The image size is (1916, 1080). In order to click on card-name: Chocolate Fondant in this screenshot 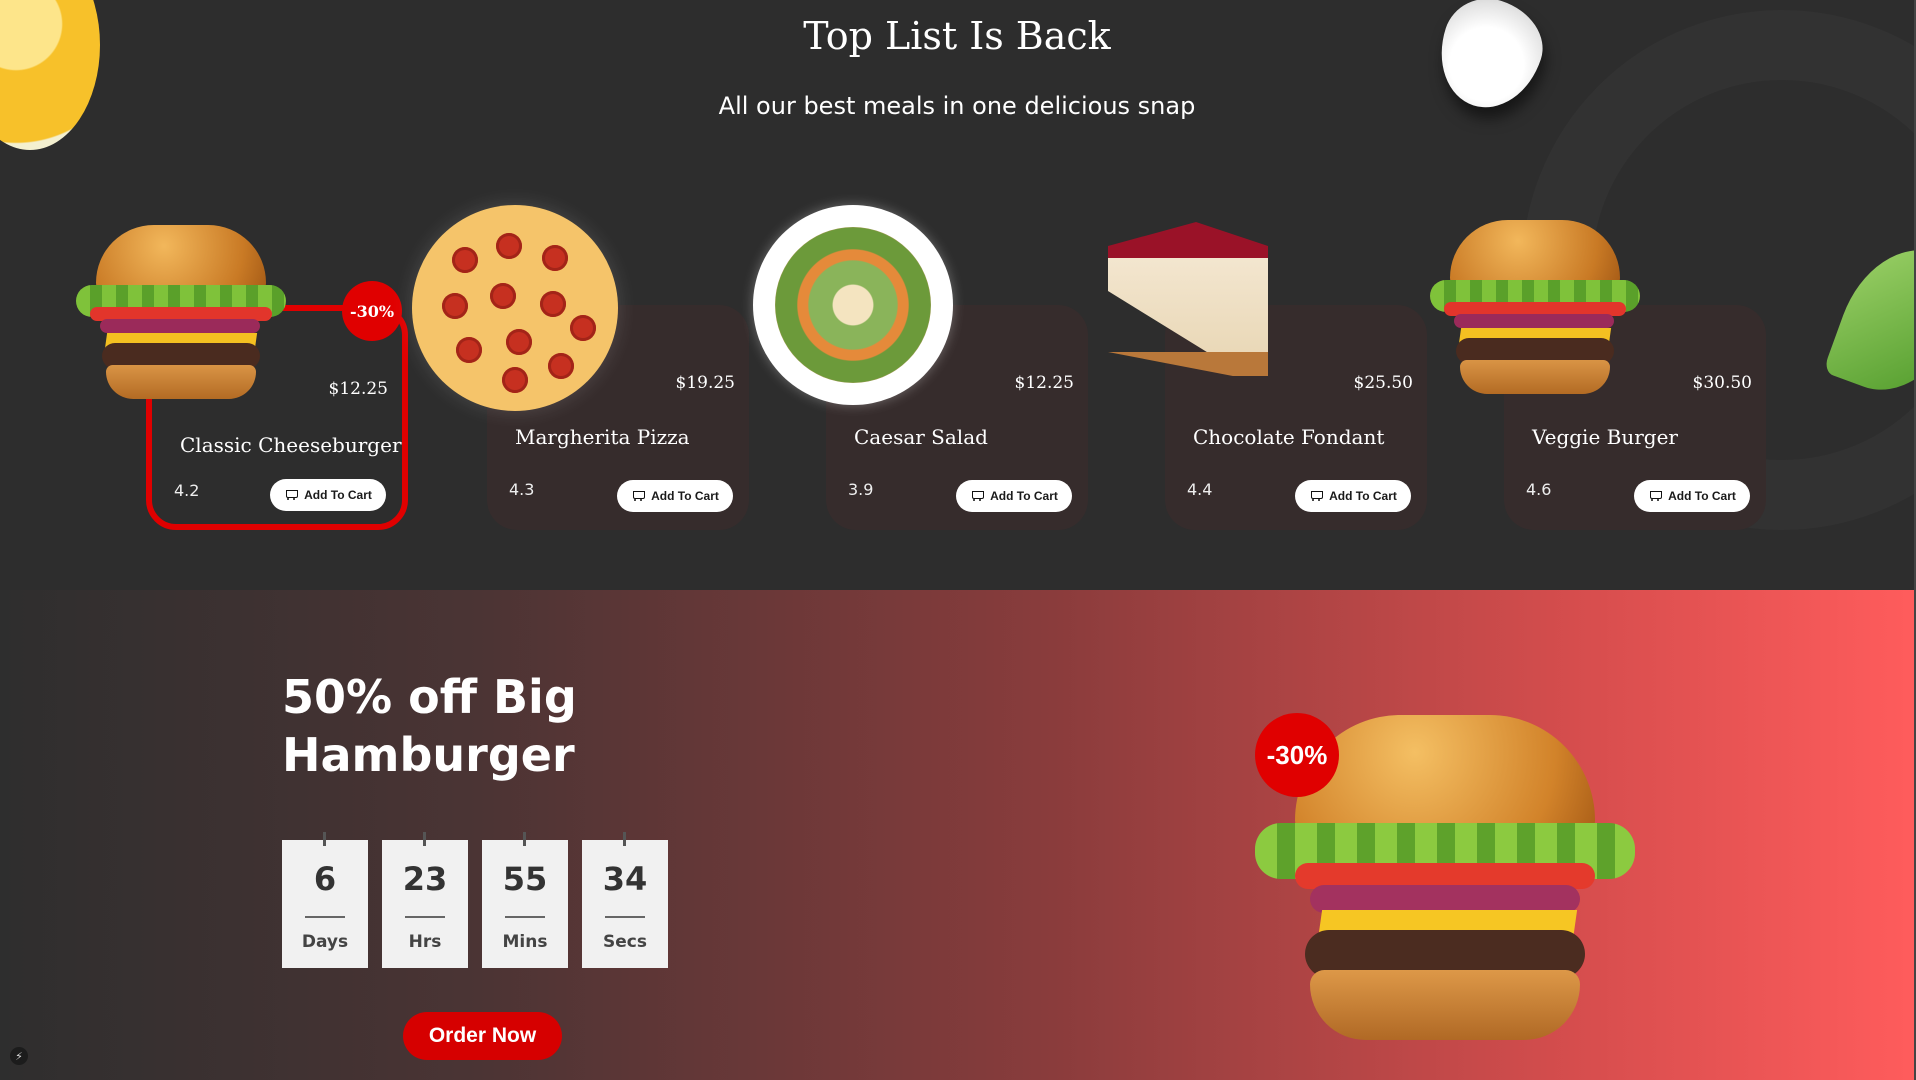, I will do `click(1289, 437)`.